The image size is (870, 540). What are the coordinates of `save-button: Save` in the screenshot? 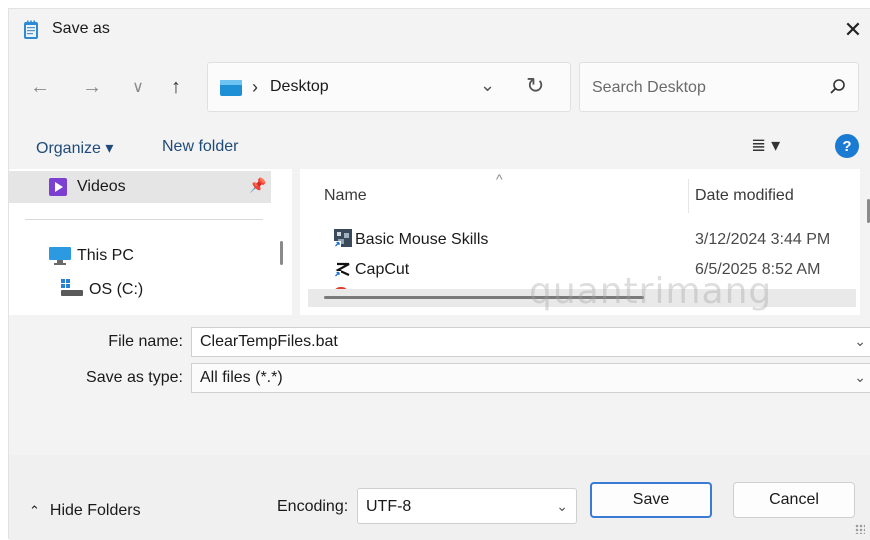 It's located at (651, 500).